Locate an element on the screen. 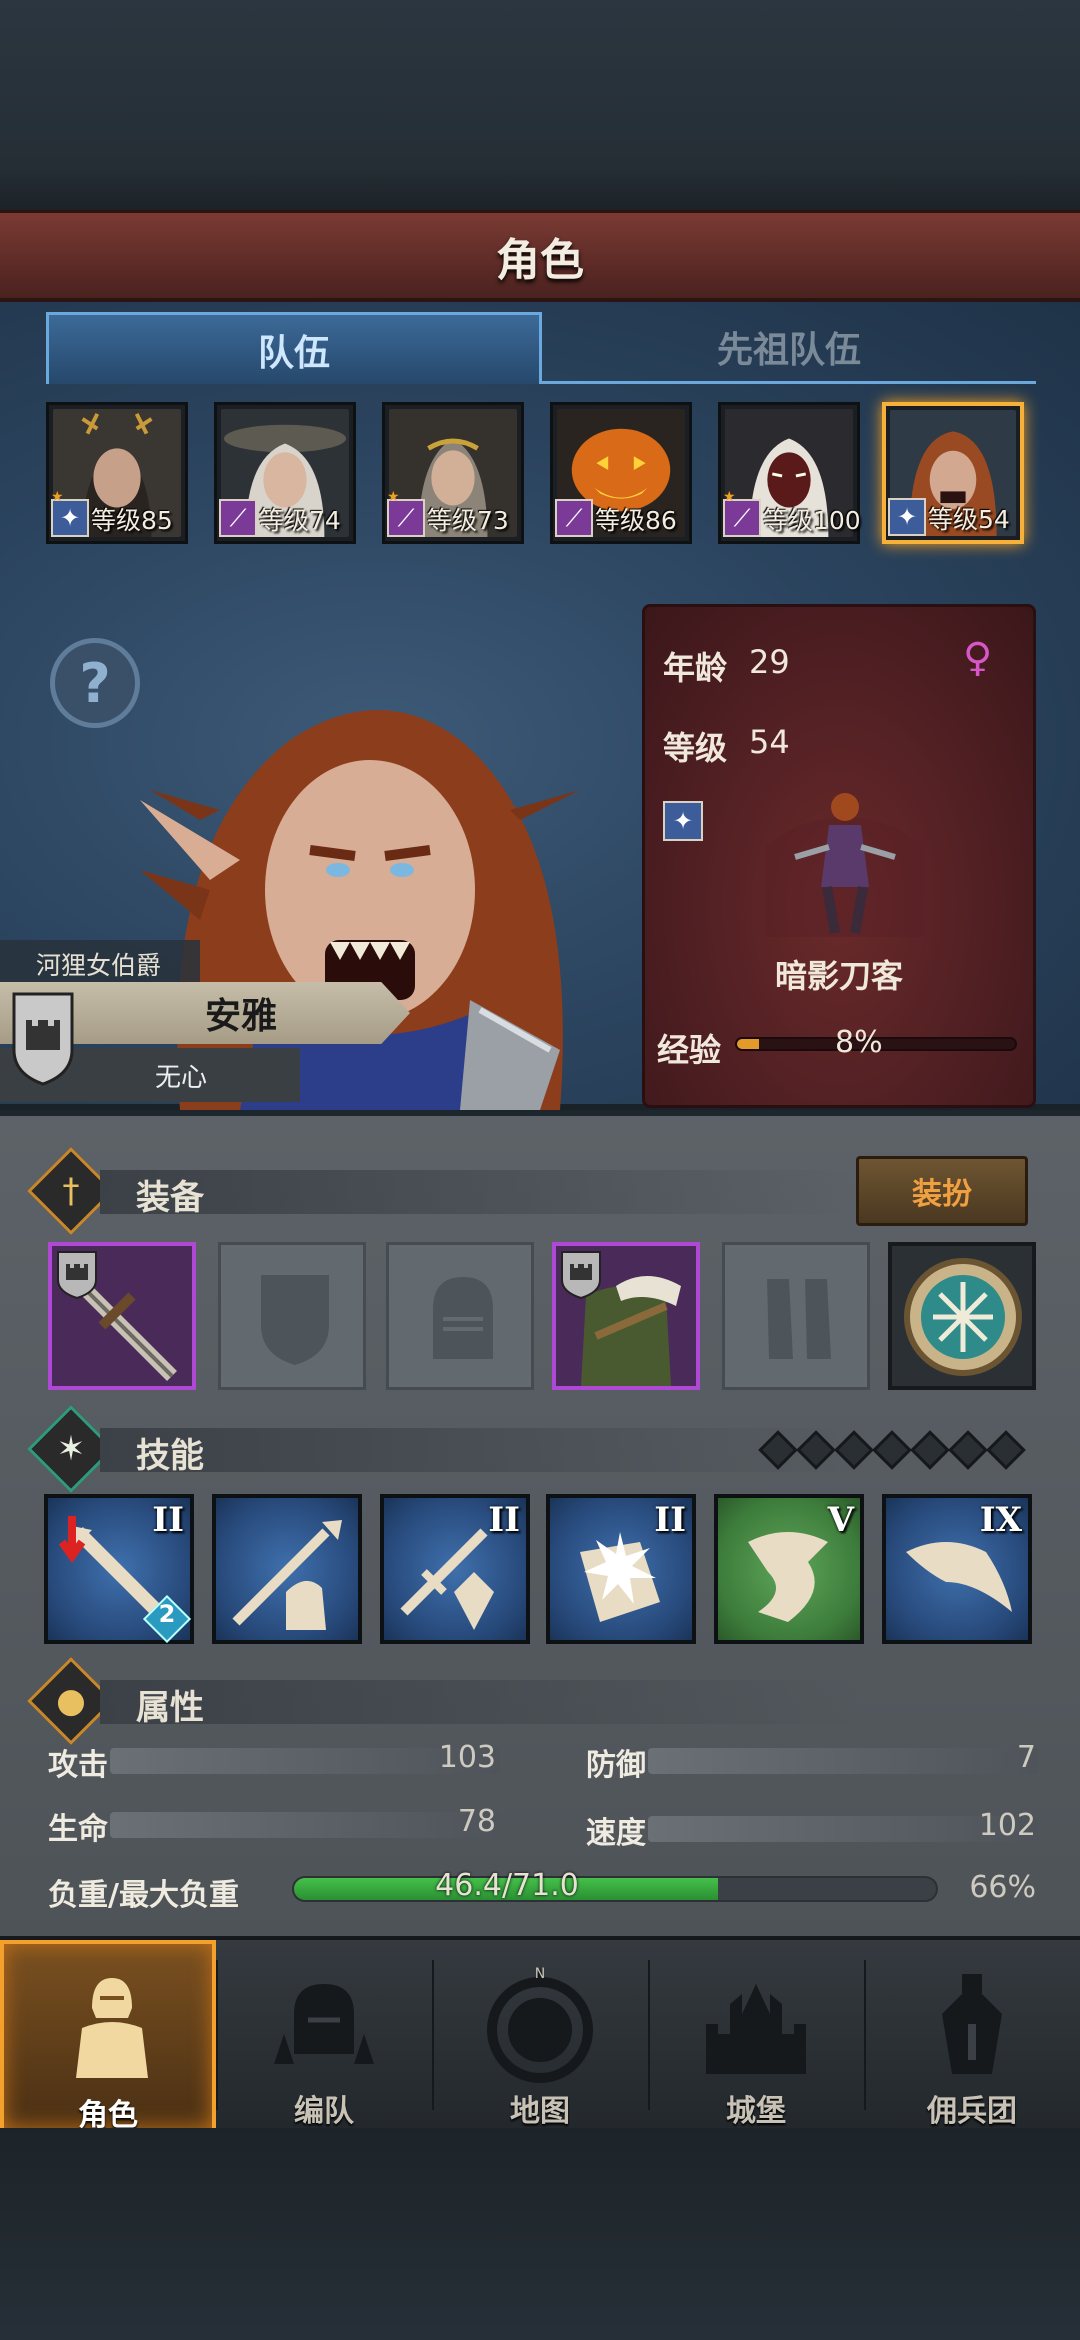 Image resolution: width=1080 pixels, height=2340 pixels. speed-value: 102 is located at coordinates (1007, 1825).